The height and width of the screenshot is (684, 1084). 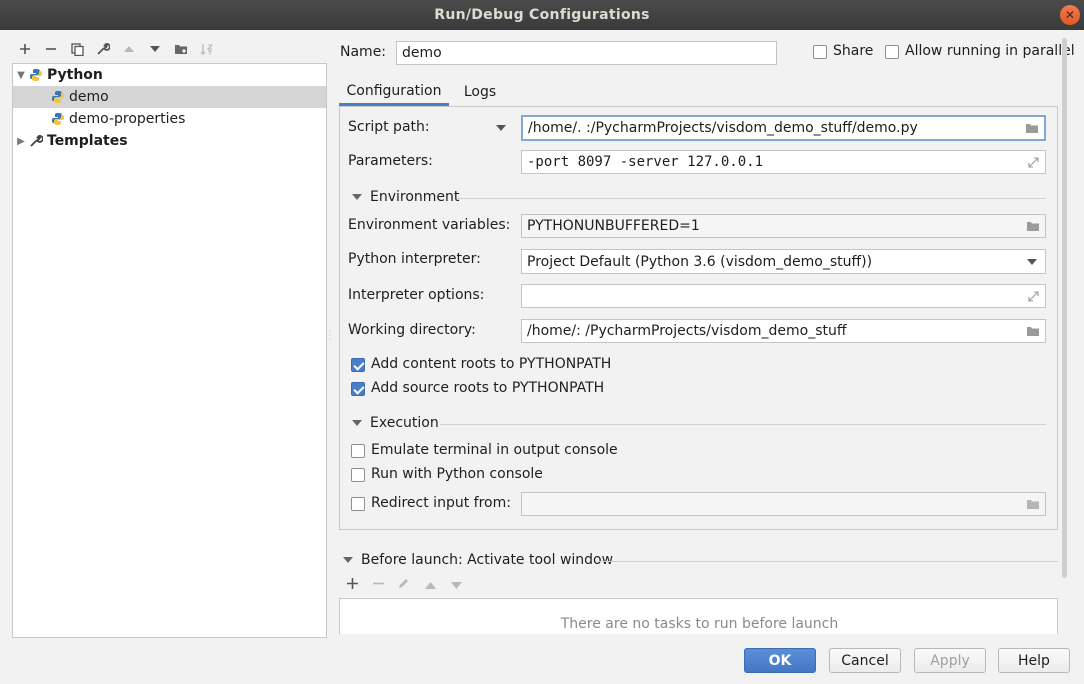 I want to click on empty-tasks-text: There are no tasks to run before launch, so click(x=699, y=624).